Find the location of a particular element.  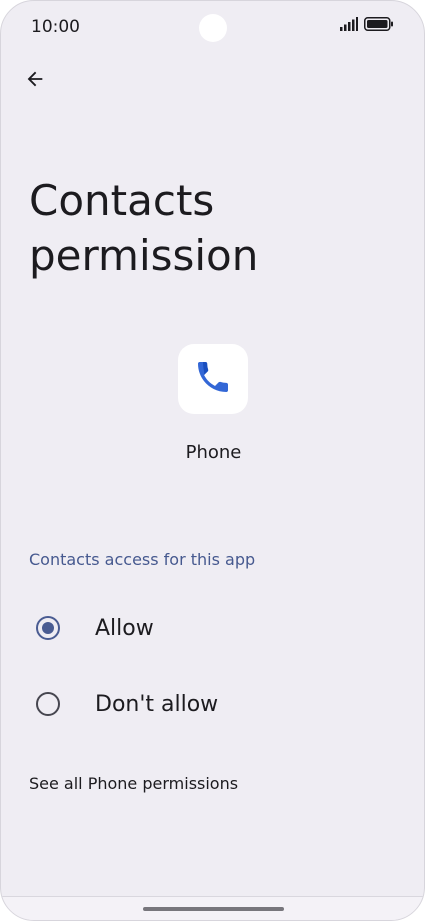

arrow-back-icon is located at coordinates (35, 81).